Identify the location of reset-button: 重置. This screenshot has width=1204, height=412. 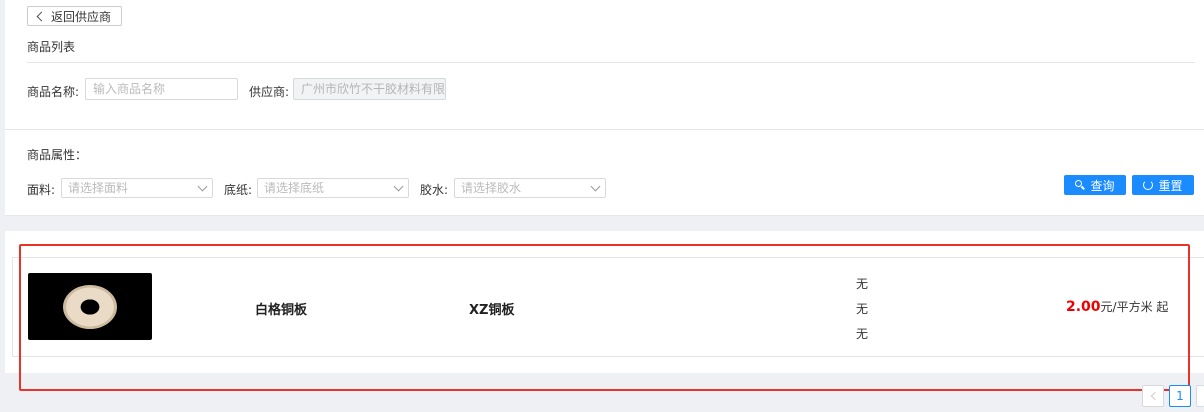
(1163, 185).